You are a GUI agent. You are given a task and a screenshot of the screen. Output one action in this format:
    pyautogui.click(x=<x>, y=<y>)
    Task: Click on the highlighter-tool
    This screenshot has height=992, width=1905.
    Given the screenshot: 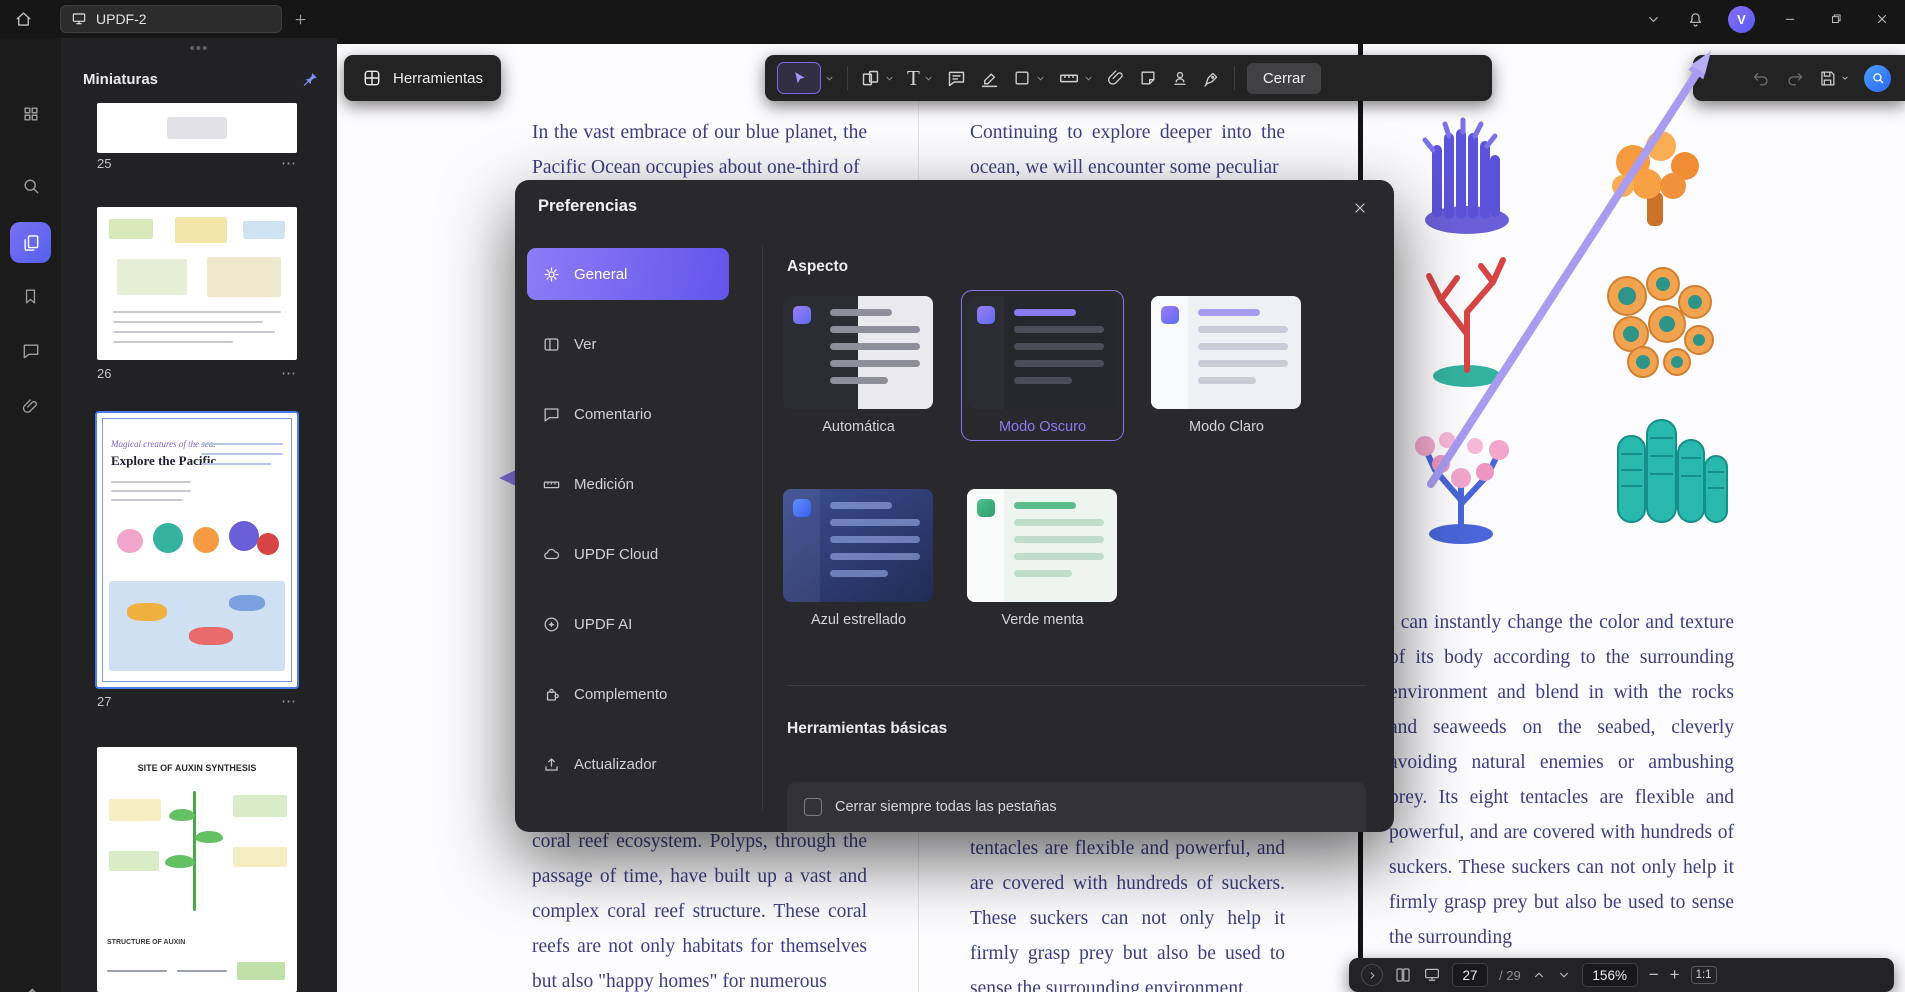 What is the action you would take?
    pyautogui.click(x=989, y=78)
    